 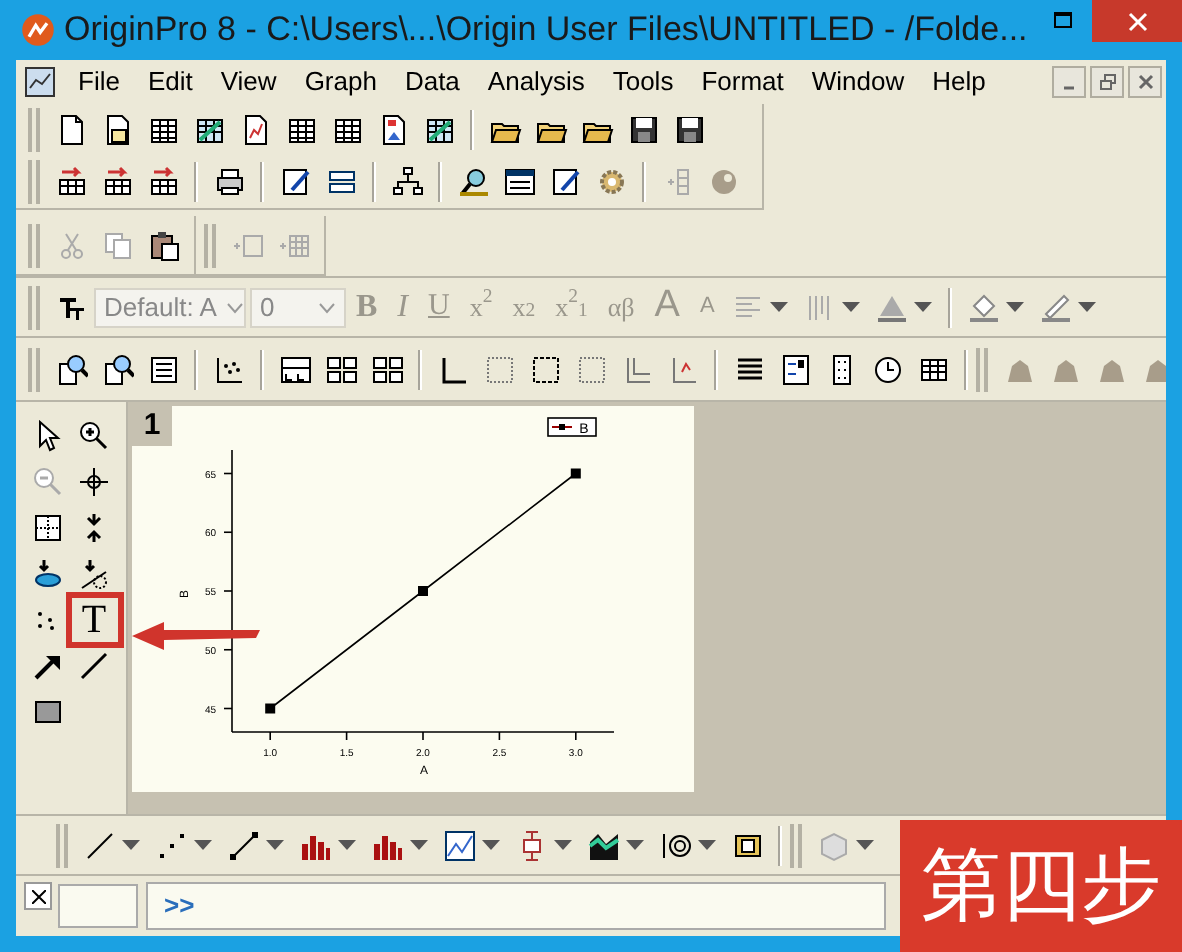 I want to click on menu-item: Edit, so click(x=170, y=82).